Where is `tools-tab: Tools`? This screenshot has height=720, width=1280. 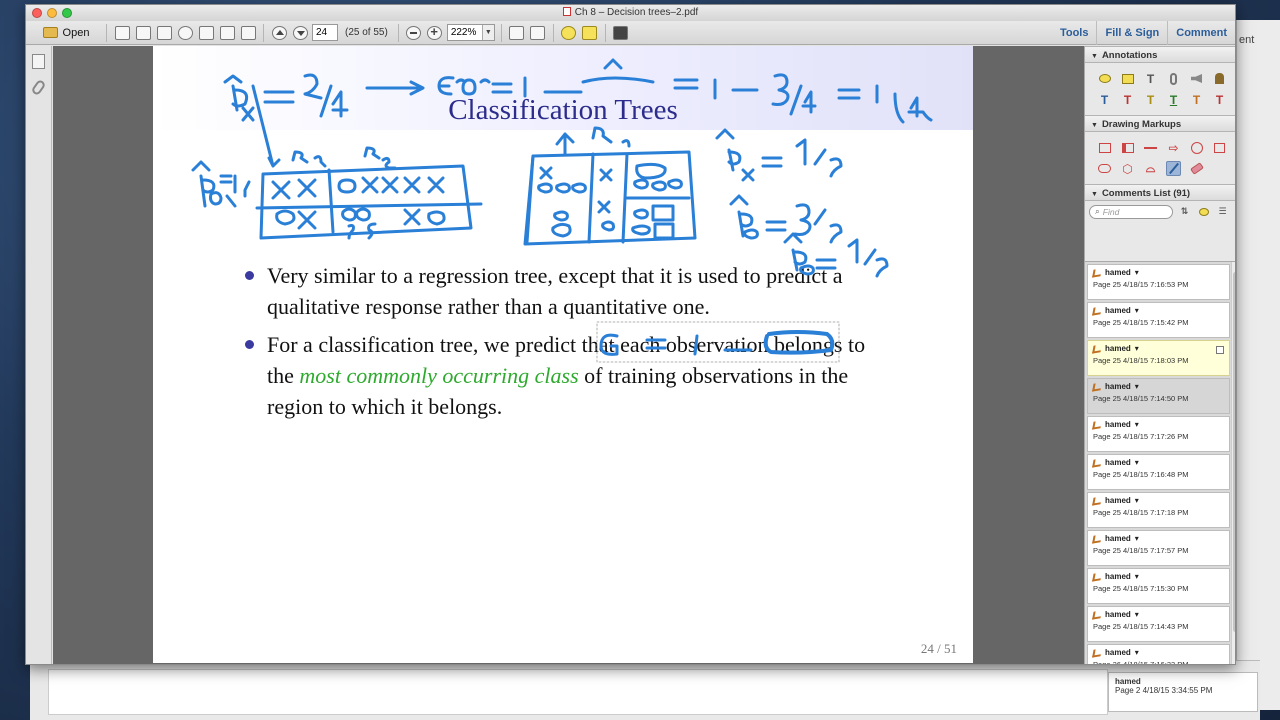
tools-tab: Tools is located at coordinates (1074, 33).